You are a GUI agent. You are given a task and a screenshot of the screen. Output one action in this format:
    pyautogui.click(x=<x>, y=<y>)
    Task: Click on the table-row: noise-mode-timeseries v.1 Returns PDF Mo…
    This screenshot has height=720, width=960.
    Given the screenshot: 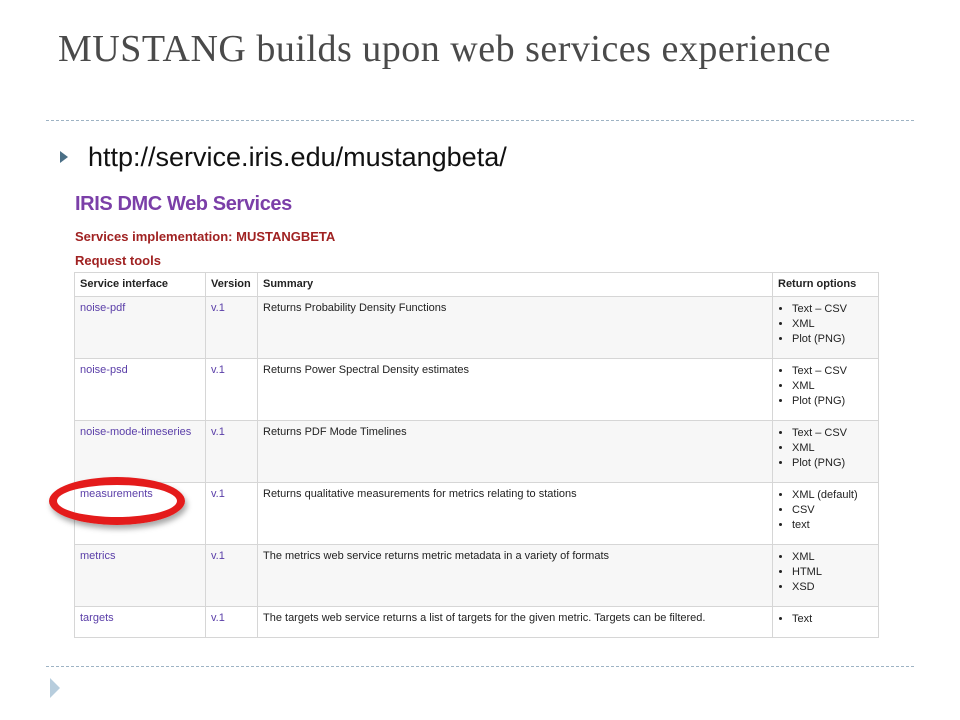 What is the action you would take?
    pyautogui.click(x=476, y=451)
    